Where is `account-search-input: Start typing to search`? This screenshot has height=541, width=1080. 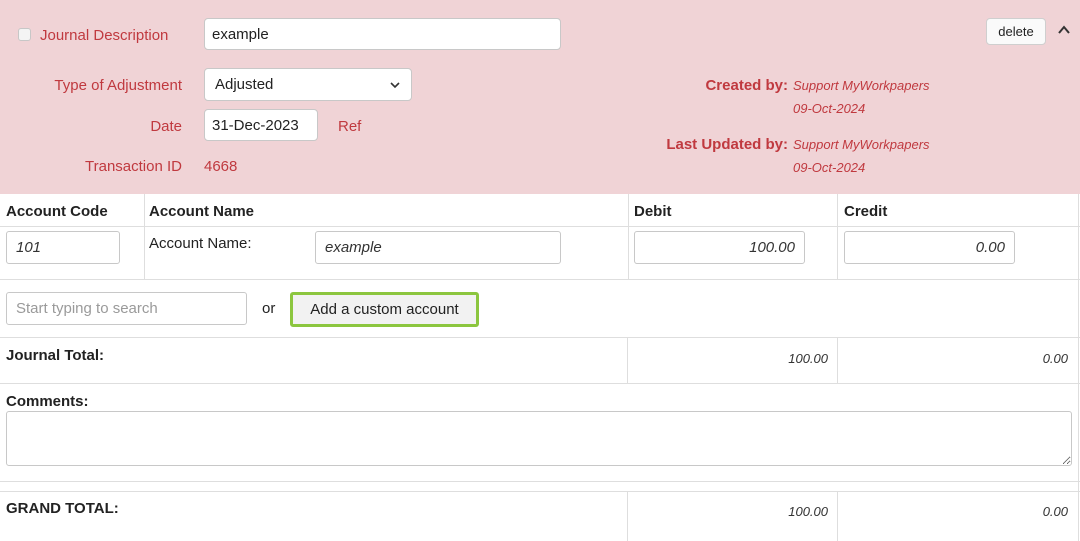
account-search-input: Start typing to search is located at coordinates (126, 308).